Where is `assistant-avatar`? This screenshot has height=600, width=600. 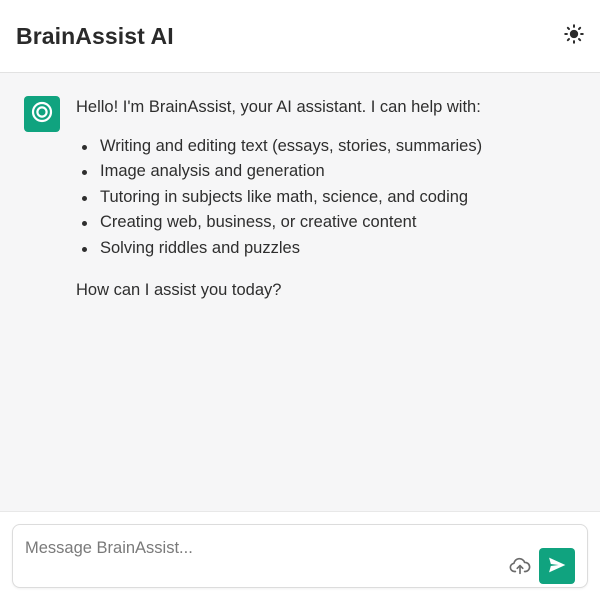 assistant-avatar is located at coordinates (42, 114).